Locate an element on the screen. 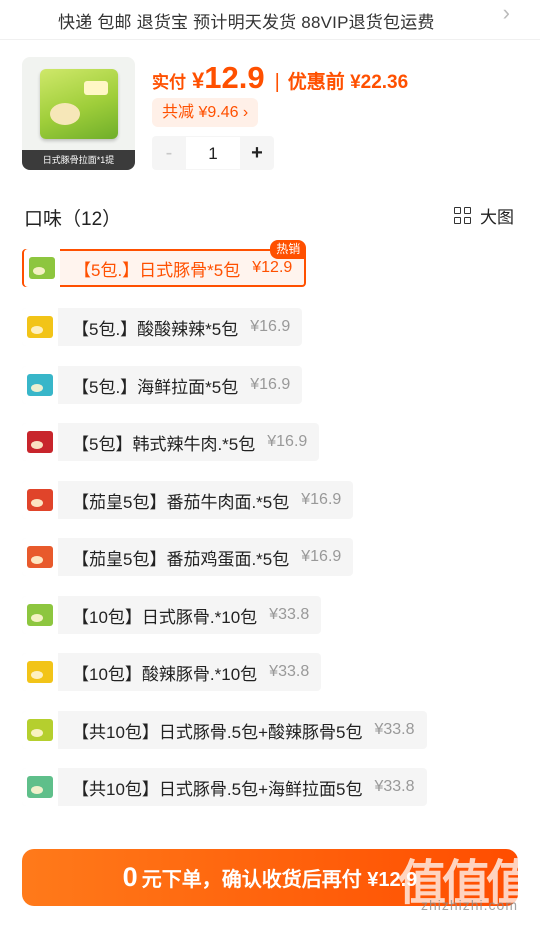 Image resolution: width=540 pixels, height=929 pixels. chevron-right-icon: › is located at coordinates (506, 13).